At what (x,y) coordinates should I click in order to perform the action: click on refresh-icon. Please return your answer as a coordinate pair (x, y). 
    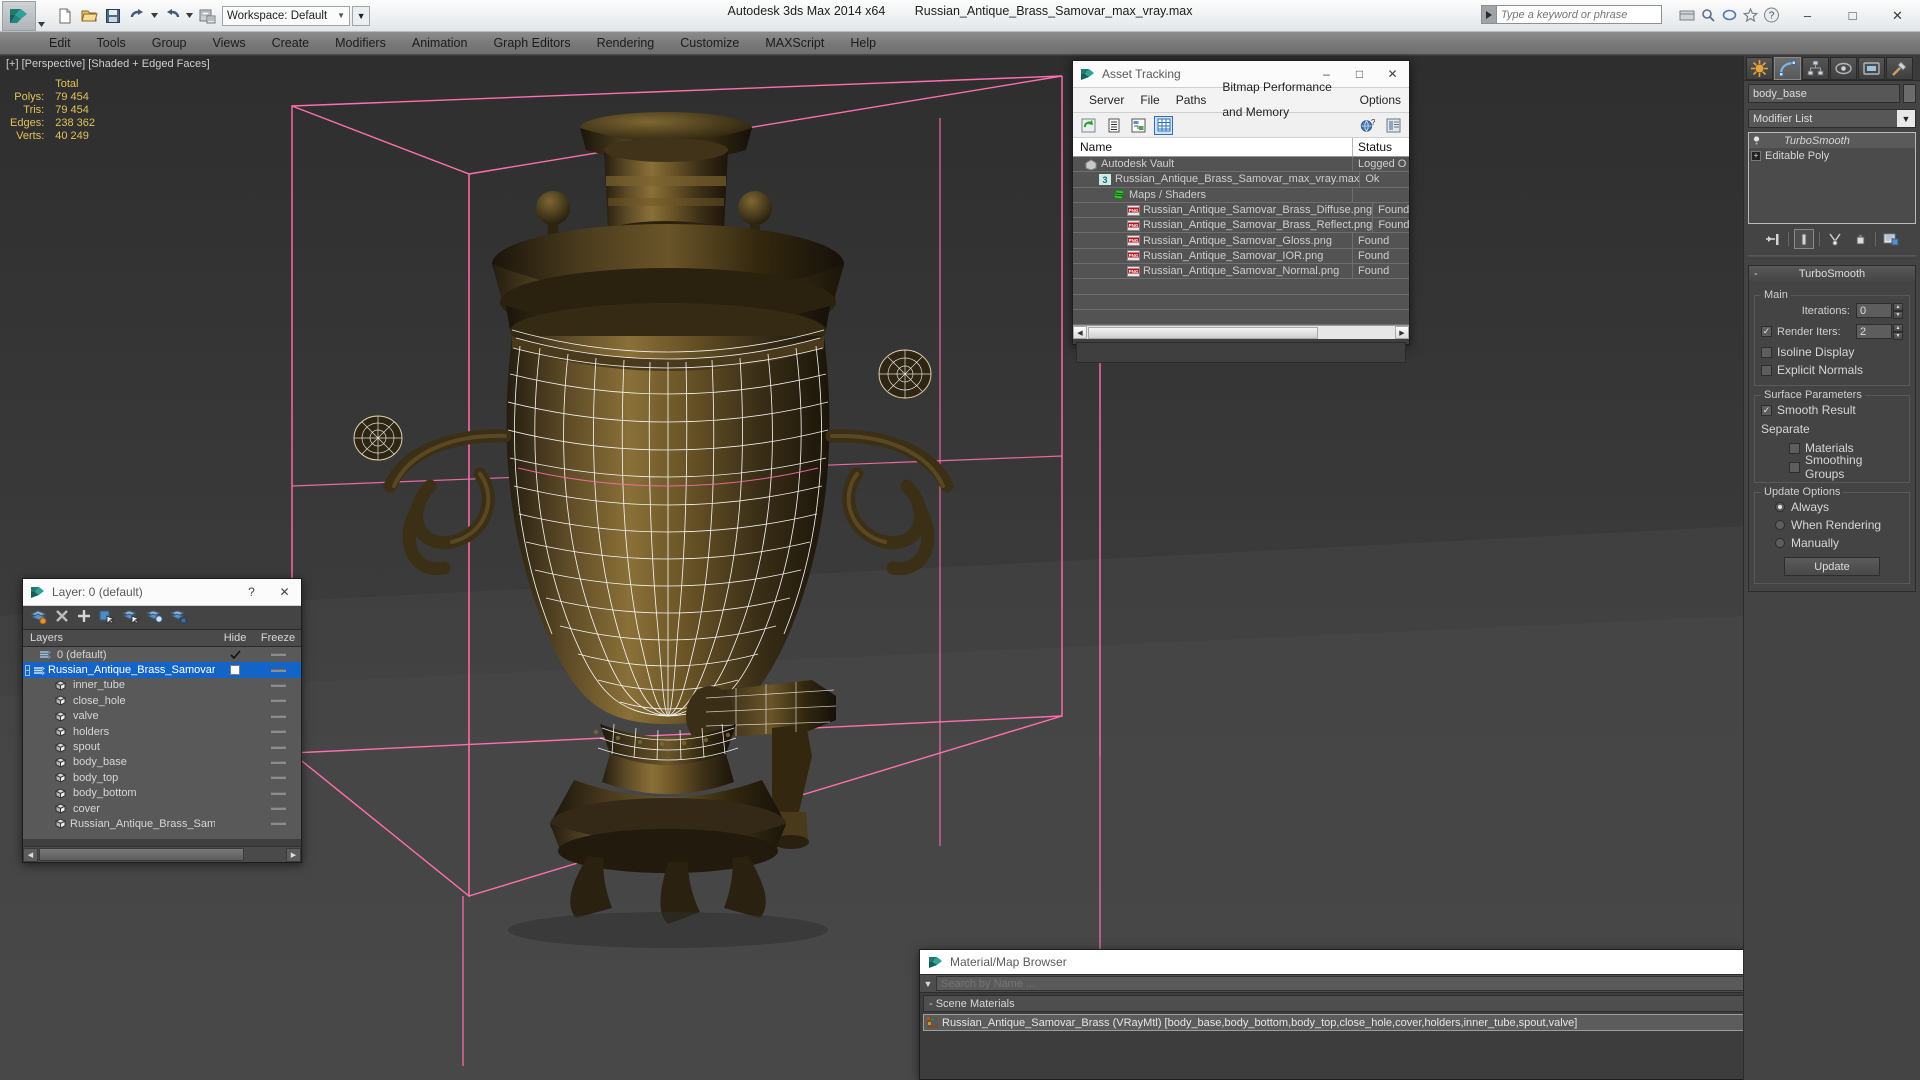
    Looking at the image, I should click on (1088, 125).